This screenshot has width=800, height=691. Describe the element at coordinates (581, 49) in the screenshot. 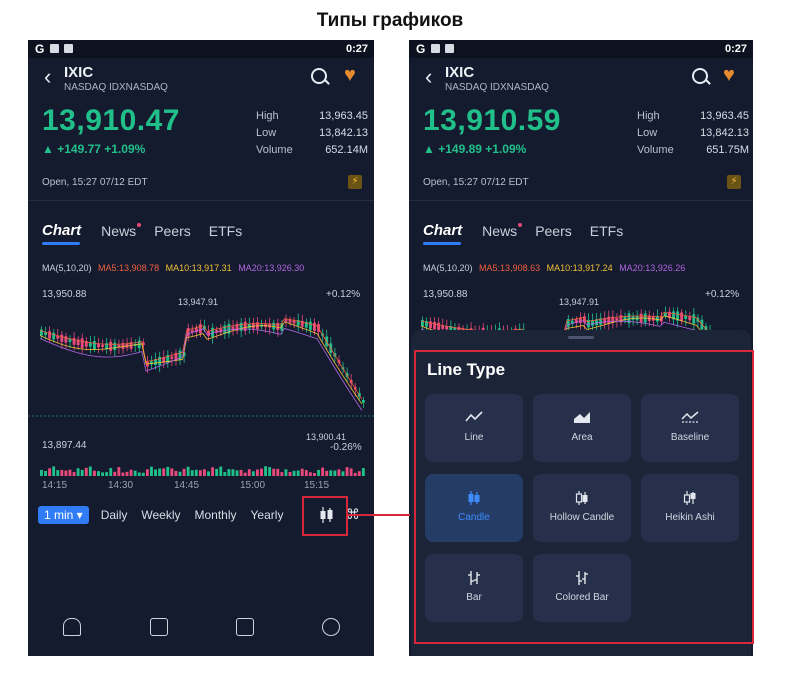

I see `status-bar: G 0:27` at that location.